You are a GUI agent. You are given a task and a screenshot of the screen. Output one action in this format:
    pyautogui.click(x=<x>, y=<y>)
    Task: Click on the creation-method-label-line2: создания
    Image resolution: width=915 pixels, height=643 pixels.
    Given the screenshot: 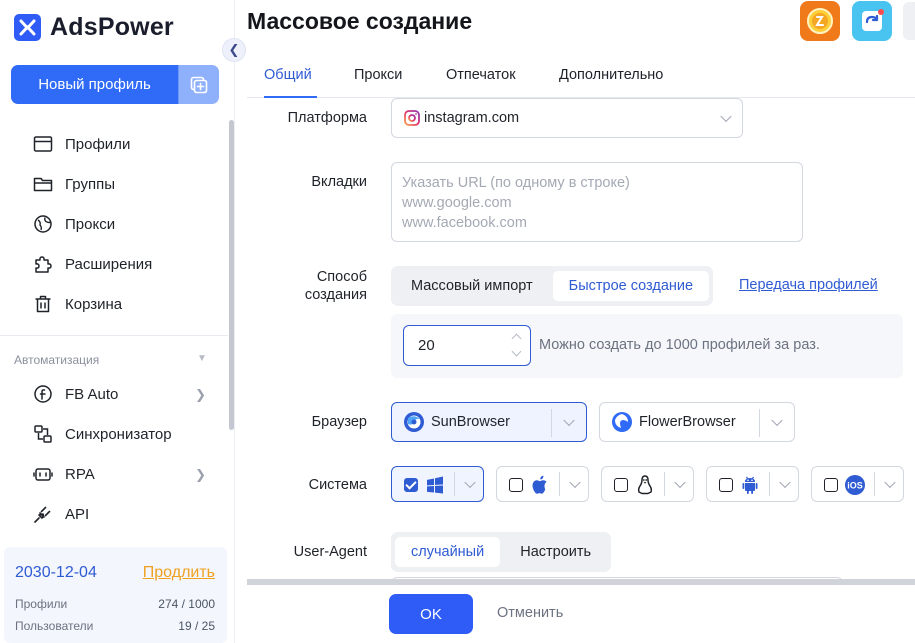 What is the action you would take?
    pyautogui.click(x=335, y=295)
    